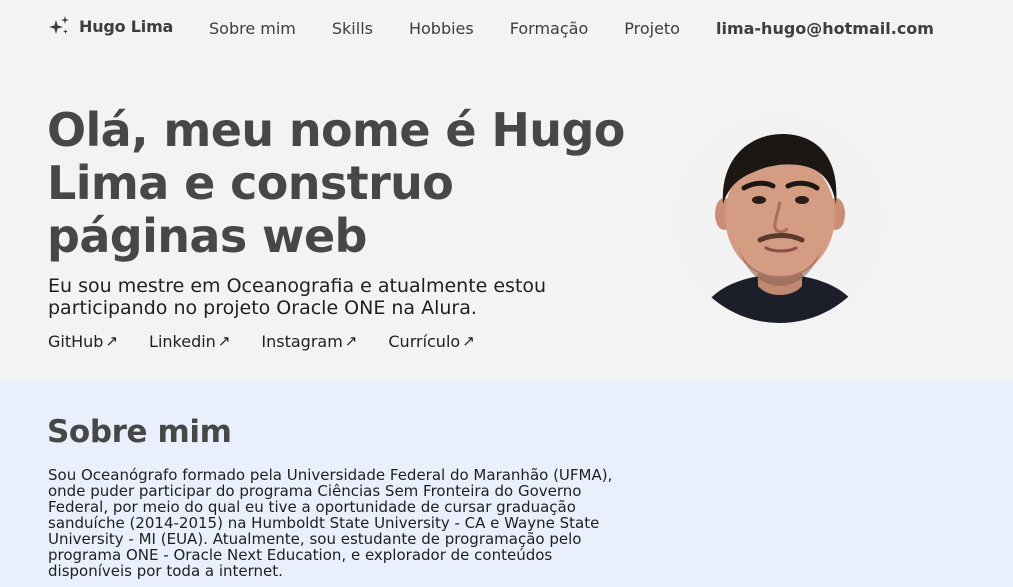 The height and width of the screenshot is (587, 1013). What do you see at coordinates (302, 341) in the screenshot?
I see `instagram-link-label: Instagram` at bounding box center [302, 341].